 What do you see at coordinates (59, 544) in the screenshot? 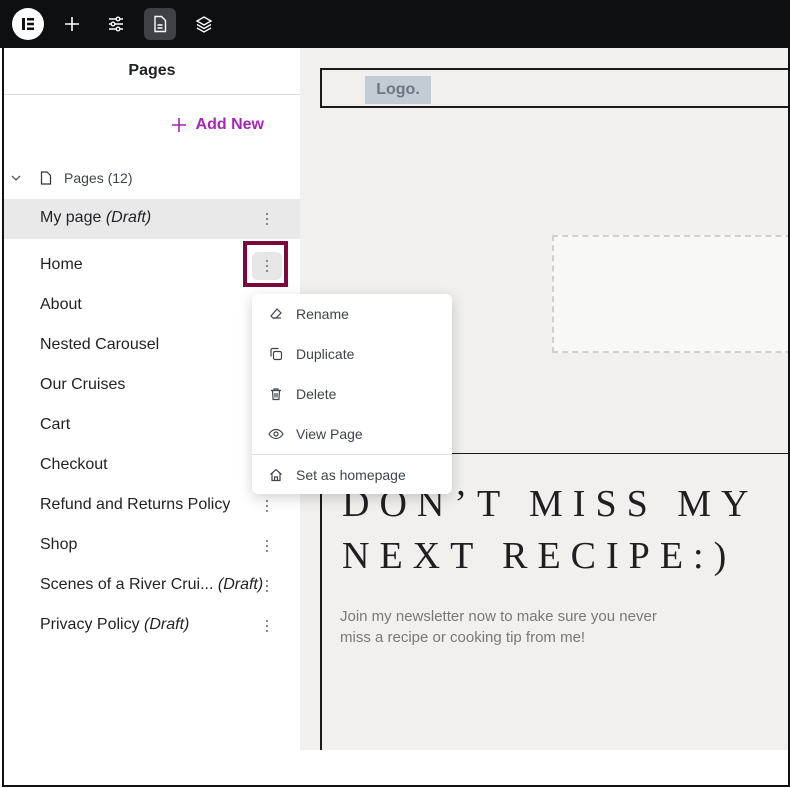
I see `page-title-text: Shop` at bounding box center [59, 544].